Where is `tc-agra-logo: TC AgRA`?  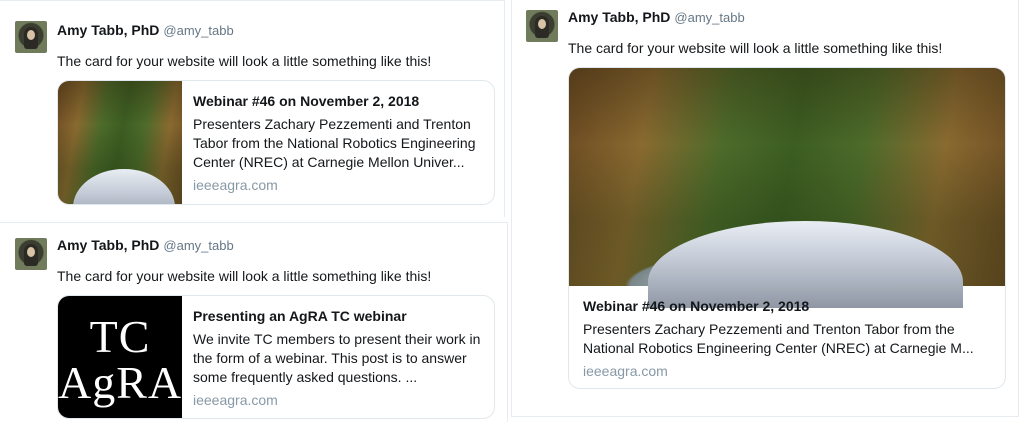
tc-agra-logo: TC AgRA is located at coordinates (120, 357).